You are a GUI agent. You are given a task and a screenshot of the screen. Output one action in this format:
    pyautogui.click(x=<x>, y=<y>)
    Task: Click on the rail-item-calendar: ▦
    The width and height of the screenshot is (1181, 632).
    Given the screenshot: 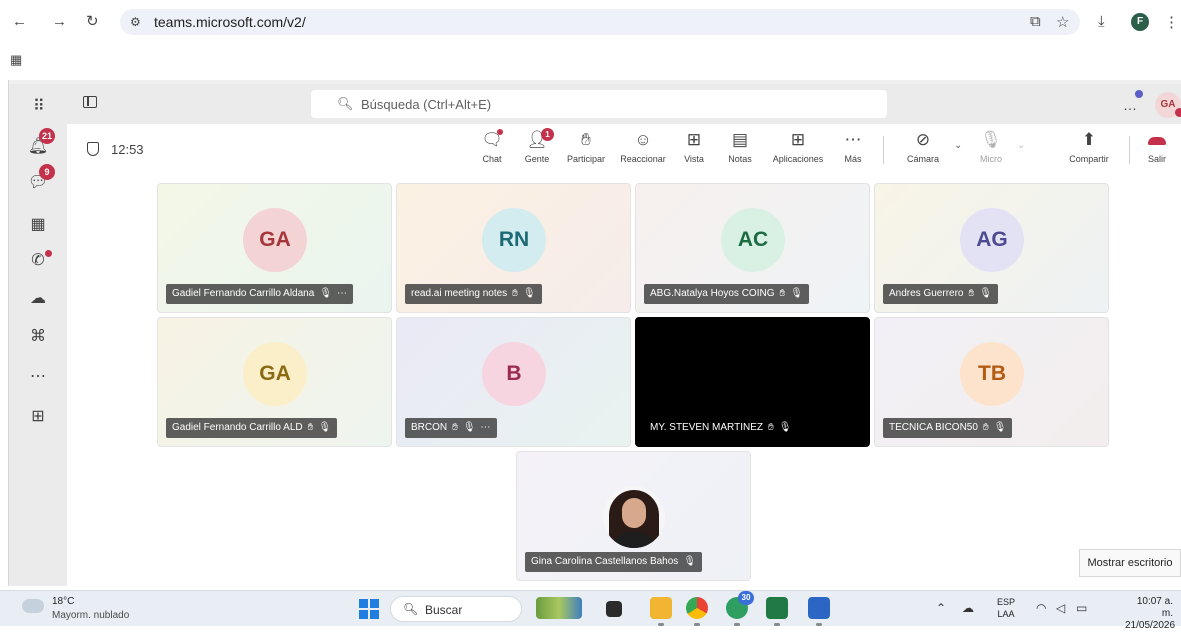 What is the action you would take?
    pyautogui.click(x=38, y=225)
    